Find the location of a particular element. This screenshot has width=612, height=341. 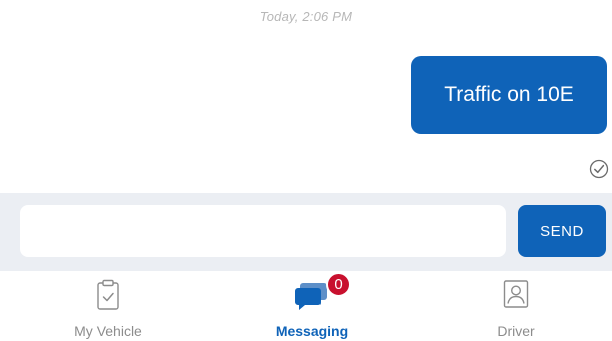

tab-messaging: Messaging is located at coordinates (312, 306).